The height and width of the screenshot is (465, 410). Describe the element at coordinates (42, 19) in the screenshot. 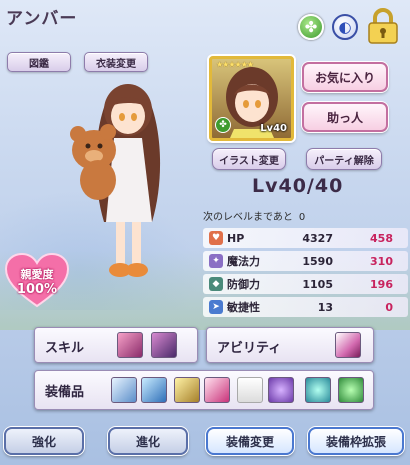

I see `character-name: アンバー` at that location.